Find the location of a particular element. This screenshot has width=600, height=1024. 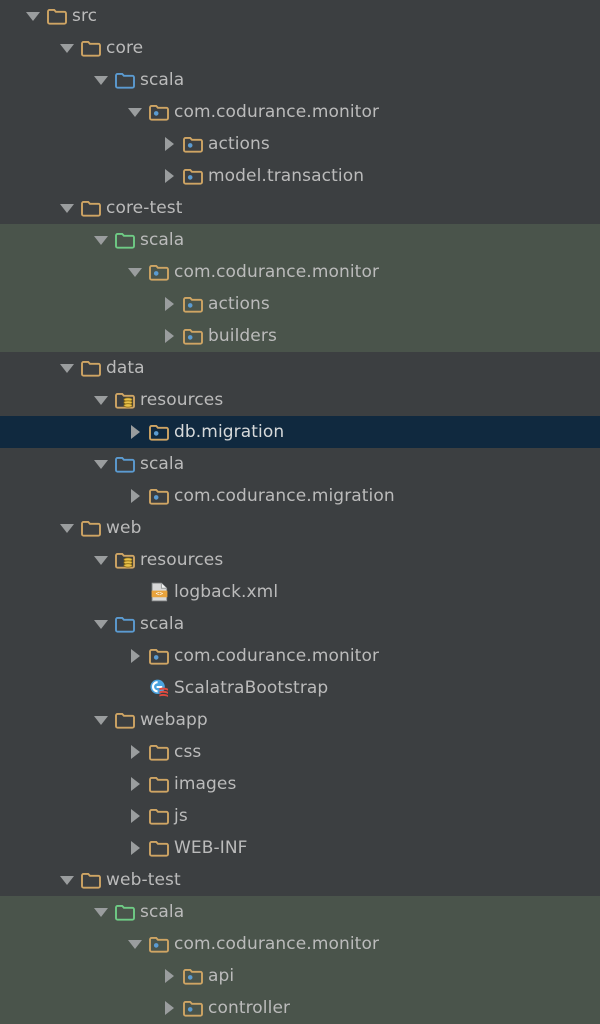

tree-row: css is located at coordinates (300, 752).